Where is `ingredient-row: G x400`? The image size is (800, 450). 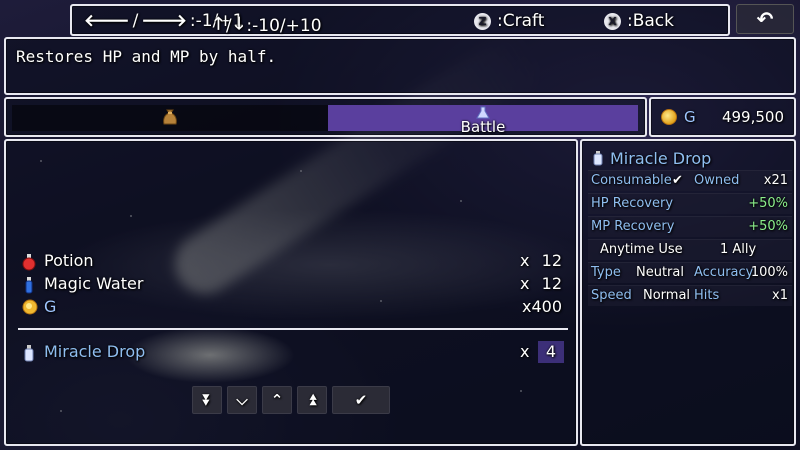 ingredient-row: G x400 is located at coordinates (292, 308).